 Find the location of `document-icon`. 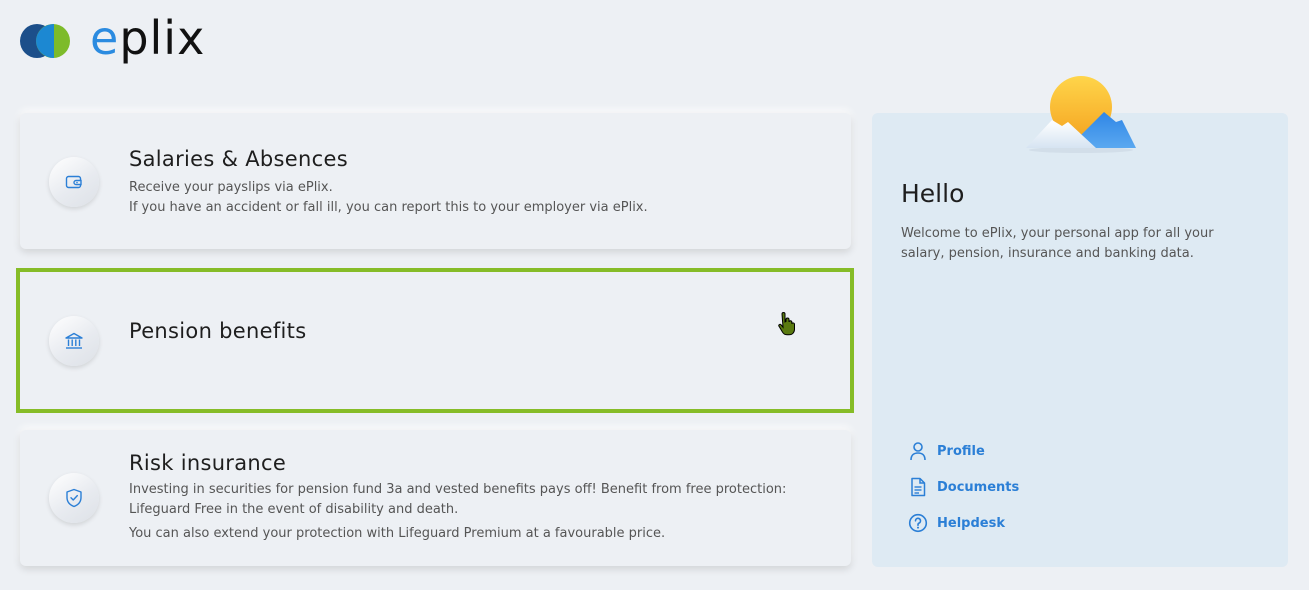

document-icon is located at coordinates (918, 487).